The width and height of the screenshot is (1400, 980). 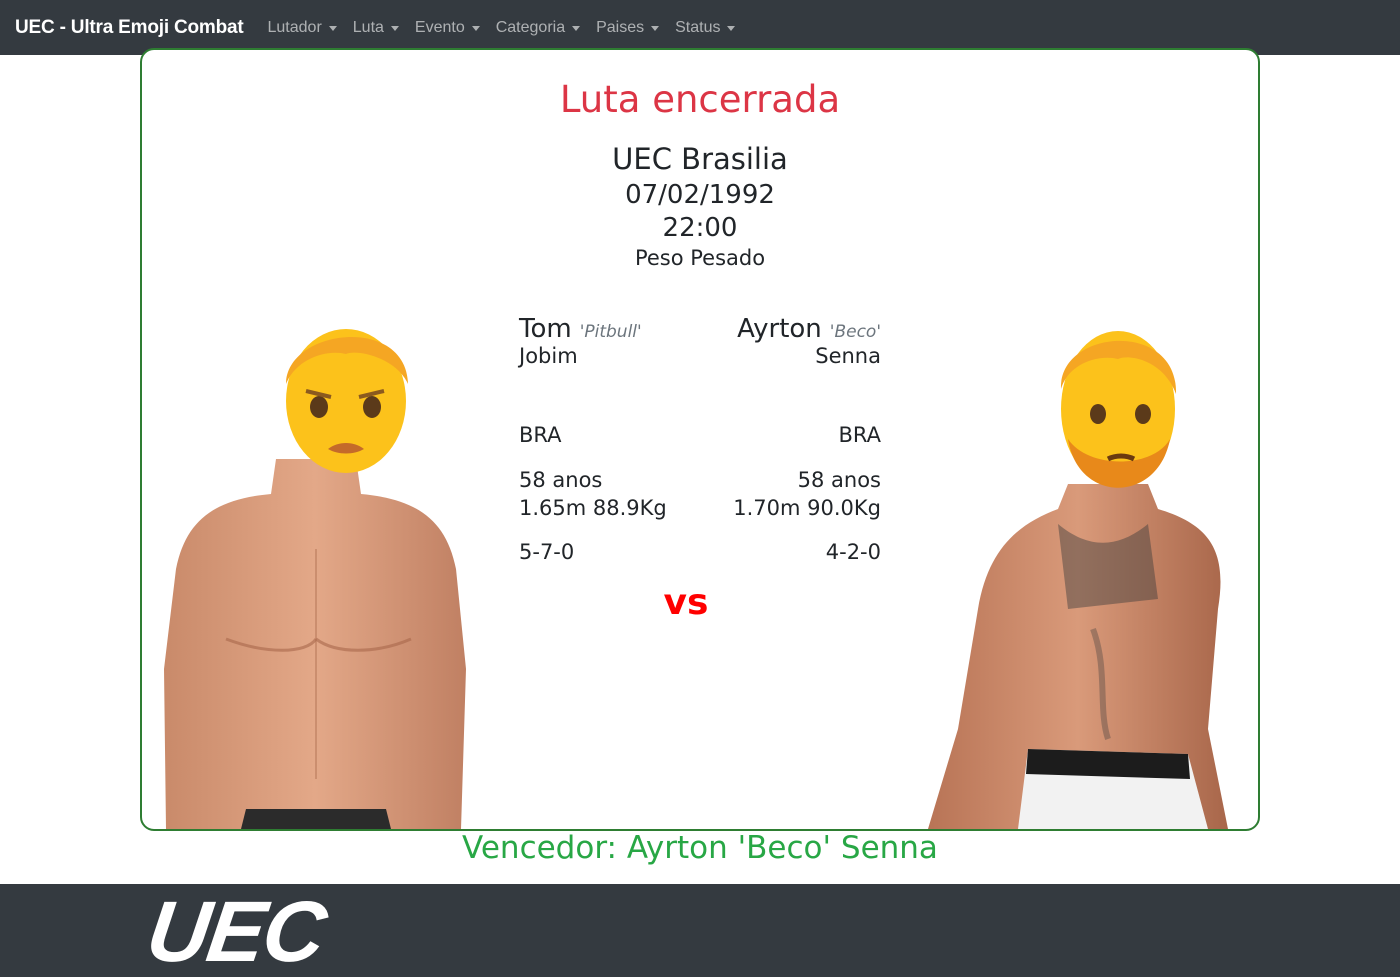 What do you see at coordinates (848, 356) in the screenshot?
I see `right-last-name: Senna` at bounding box center [848, 356].